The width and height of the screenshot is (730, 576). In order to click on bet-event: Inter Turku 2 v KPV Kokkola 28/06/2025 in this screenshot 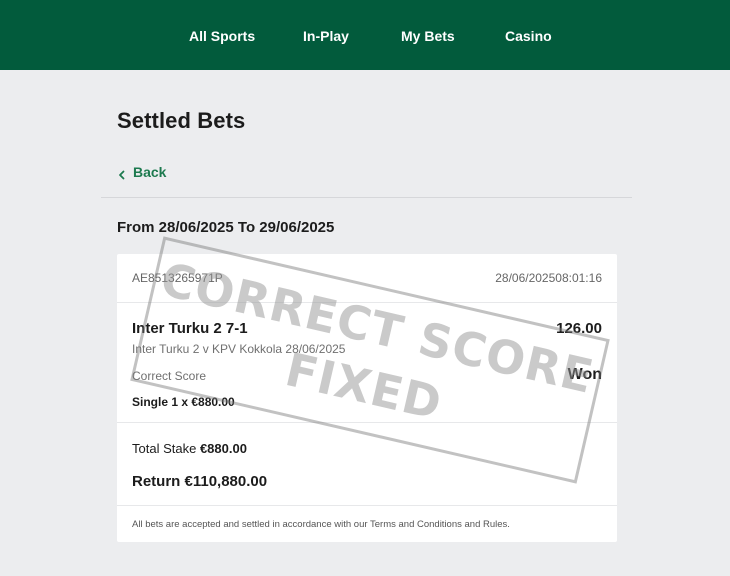, I will do `click(239, 349)`.